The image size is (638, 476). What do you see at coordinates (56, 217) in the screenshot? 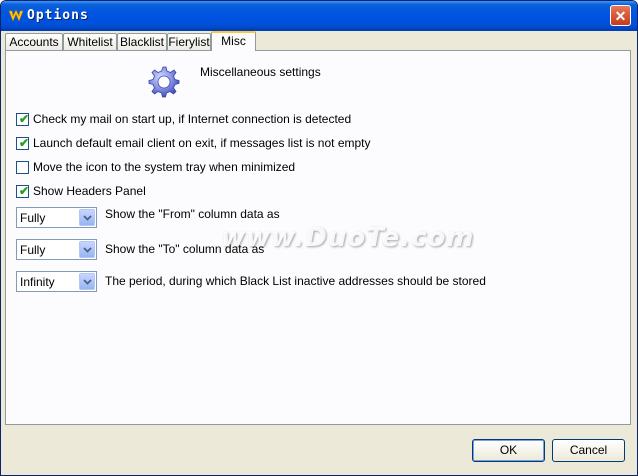
I see `from-display-select: Fully` at bounding box center [56, 217].